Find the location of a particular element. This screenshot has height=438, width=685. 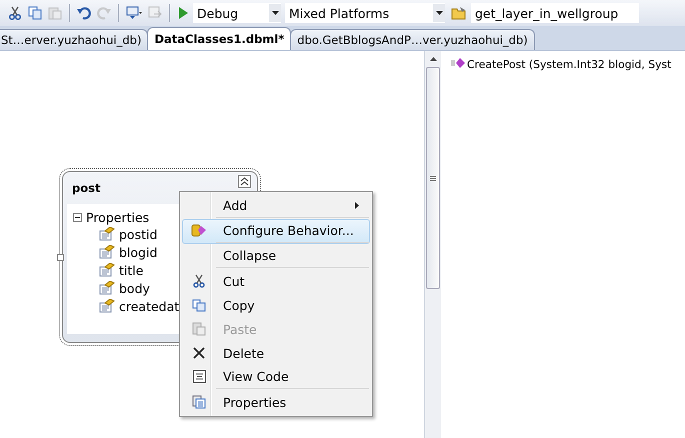

section-label: Properties is located at coordinates (118, 217).